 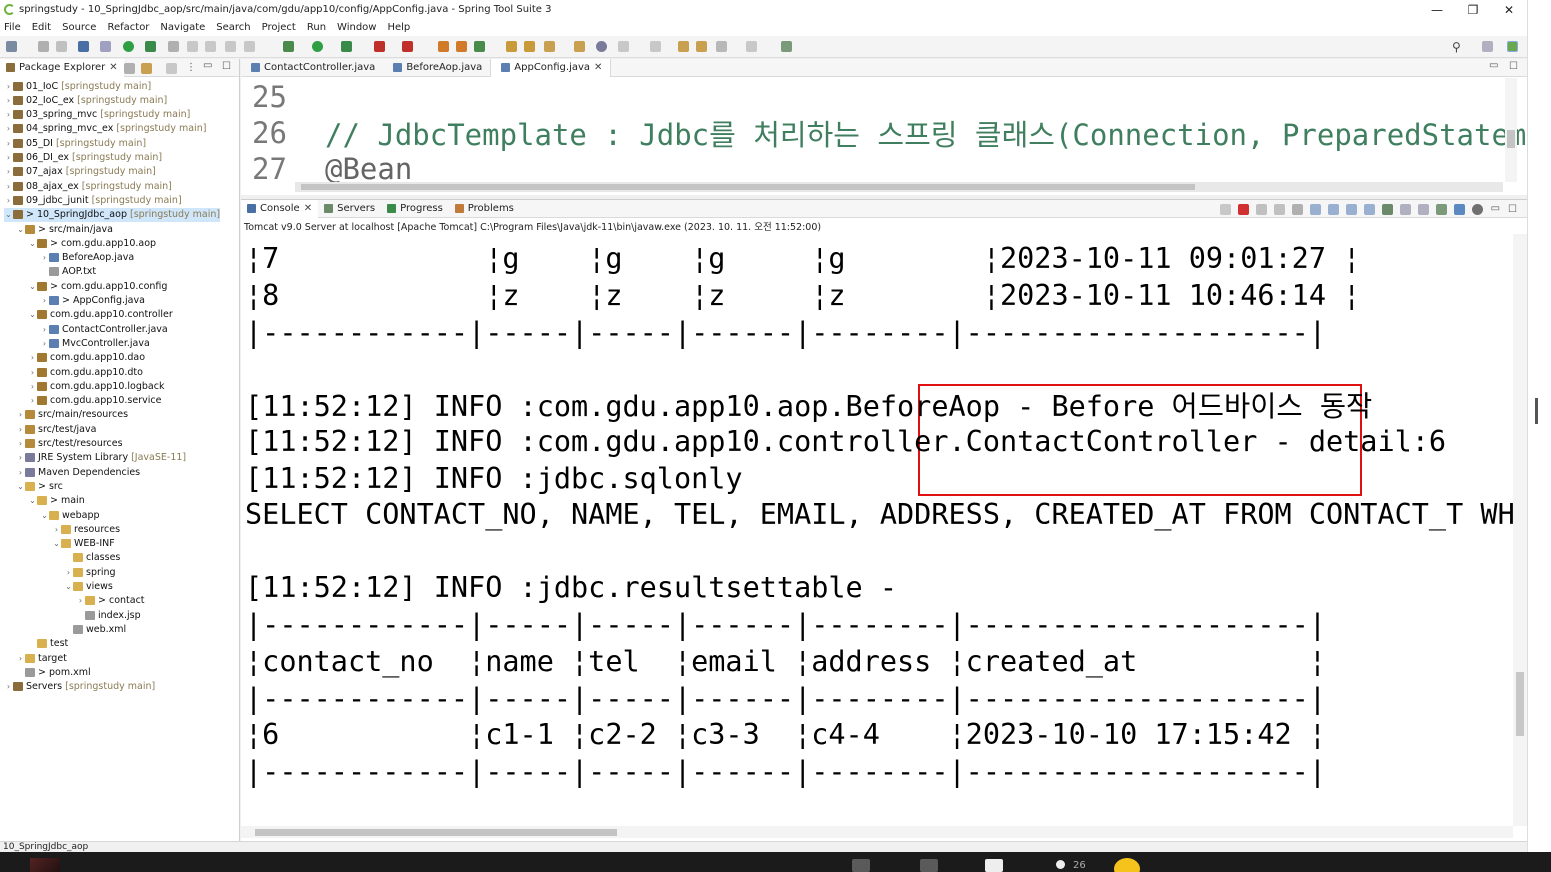 What do you see at coordinates (1405, 209) in the screenshot?
I see `display-console-icon` at bounding box center [1405, 209].